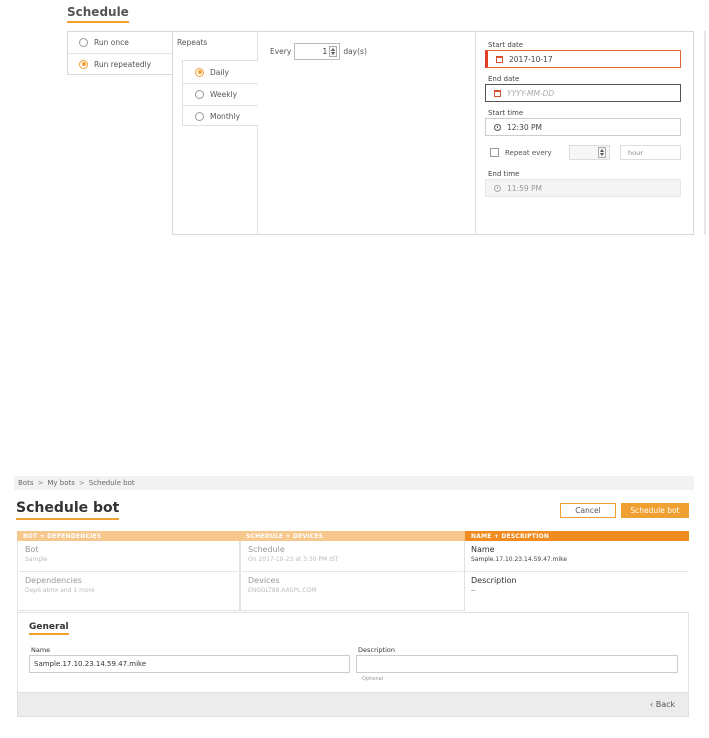 The height and width of the screenshot is (738, 709). What do you see at coordinates (583, 127) in the screenshot?
I see `start-time-field: 12:30 PM` at bounding box center [583, 127].